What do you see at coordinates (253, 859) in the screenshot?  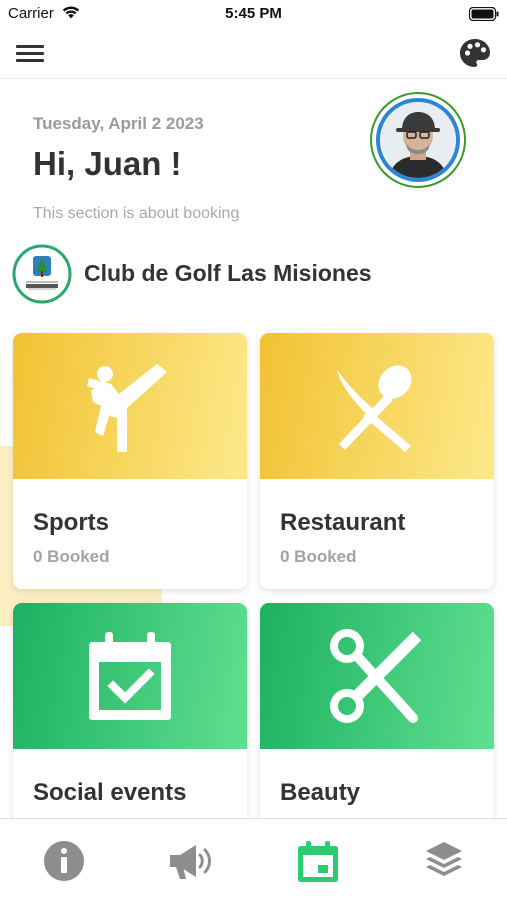 I see `bottom-tab-bar` at bounding box center [253, 859].